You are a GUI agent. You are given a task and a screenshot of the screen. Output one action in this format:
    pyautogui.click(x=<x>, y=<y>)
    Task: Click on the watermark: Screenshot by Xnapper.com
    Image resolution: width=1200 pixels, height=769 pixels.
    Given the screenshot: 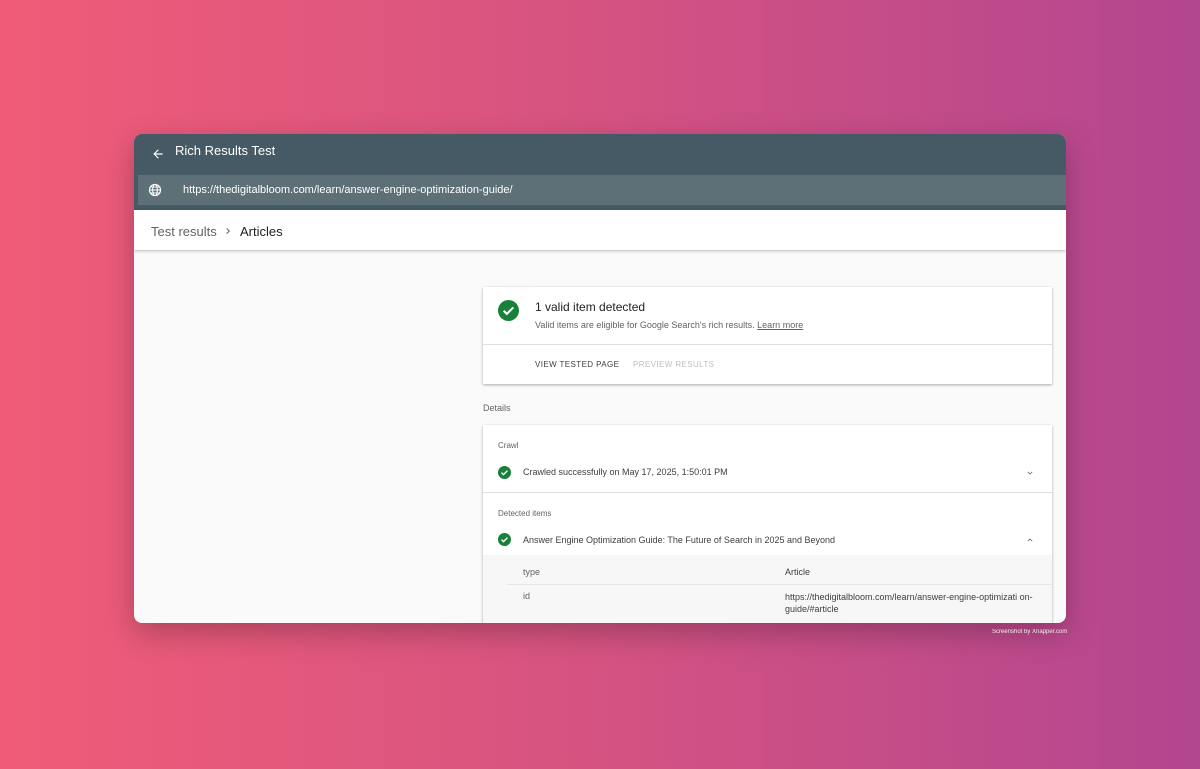 What is the action you would take?
    pyautogui.click(x=1030, y=632)
    